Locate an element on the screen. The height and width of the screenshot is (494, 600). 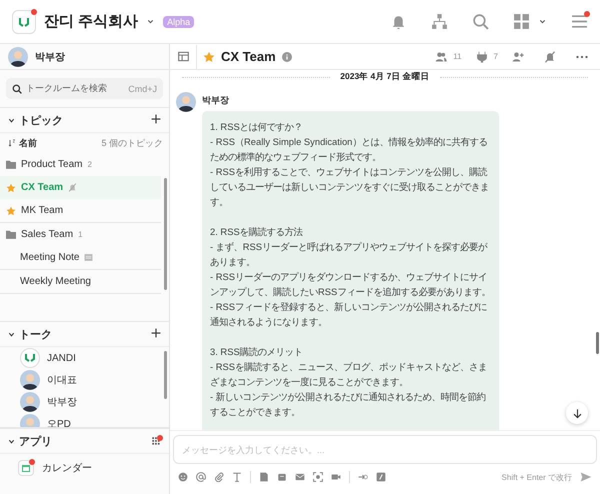
slash-command-icon is located at coordinates (381, 477).